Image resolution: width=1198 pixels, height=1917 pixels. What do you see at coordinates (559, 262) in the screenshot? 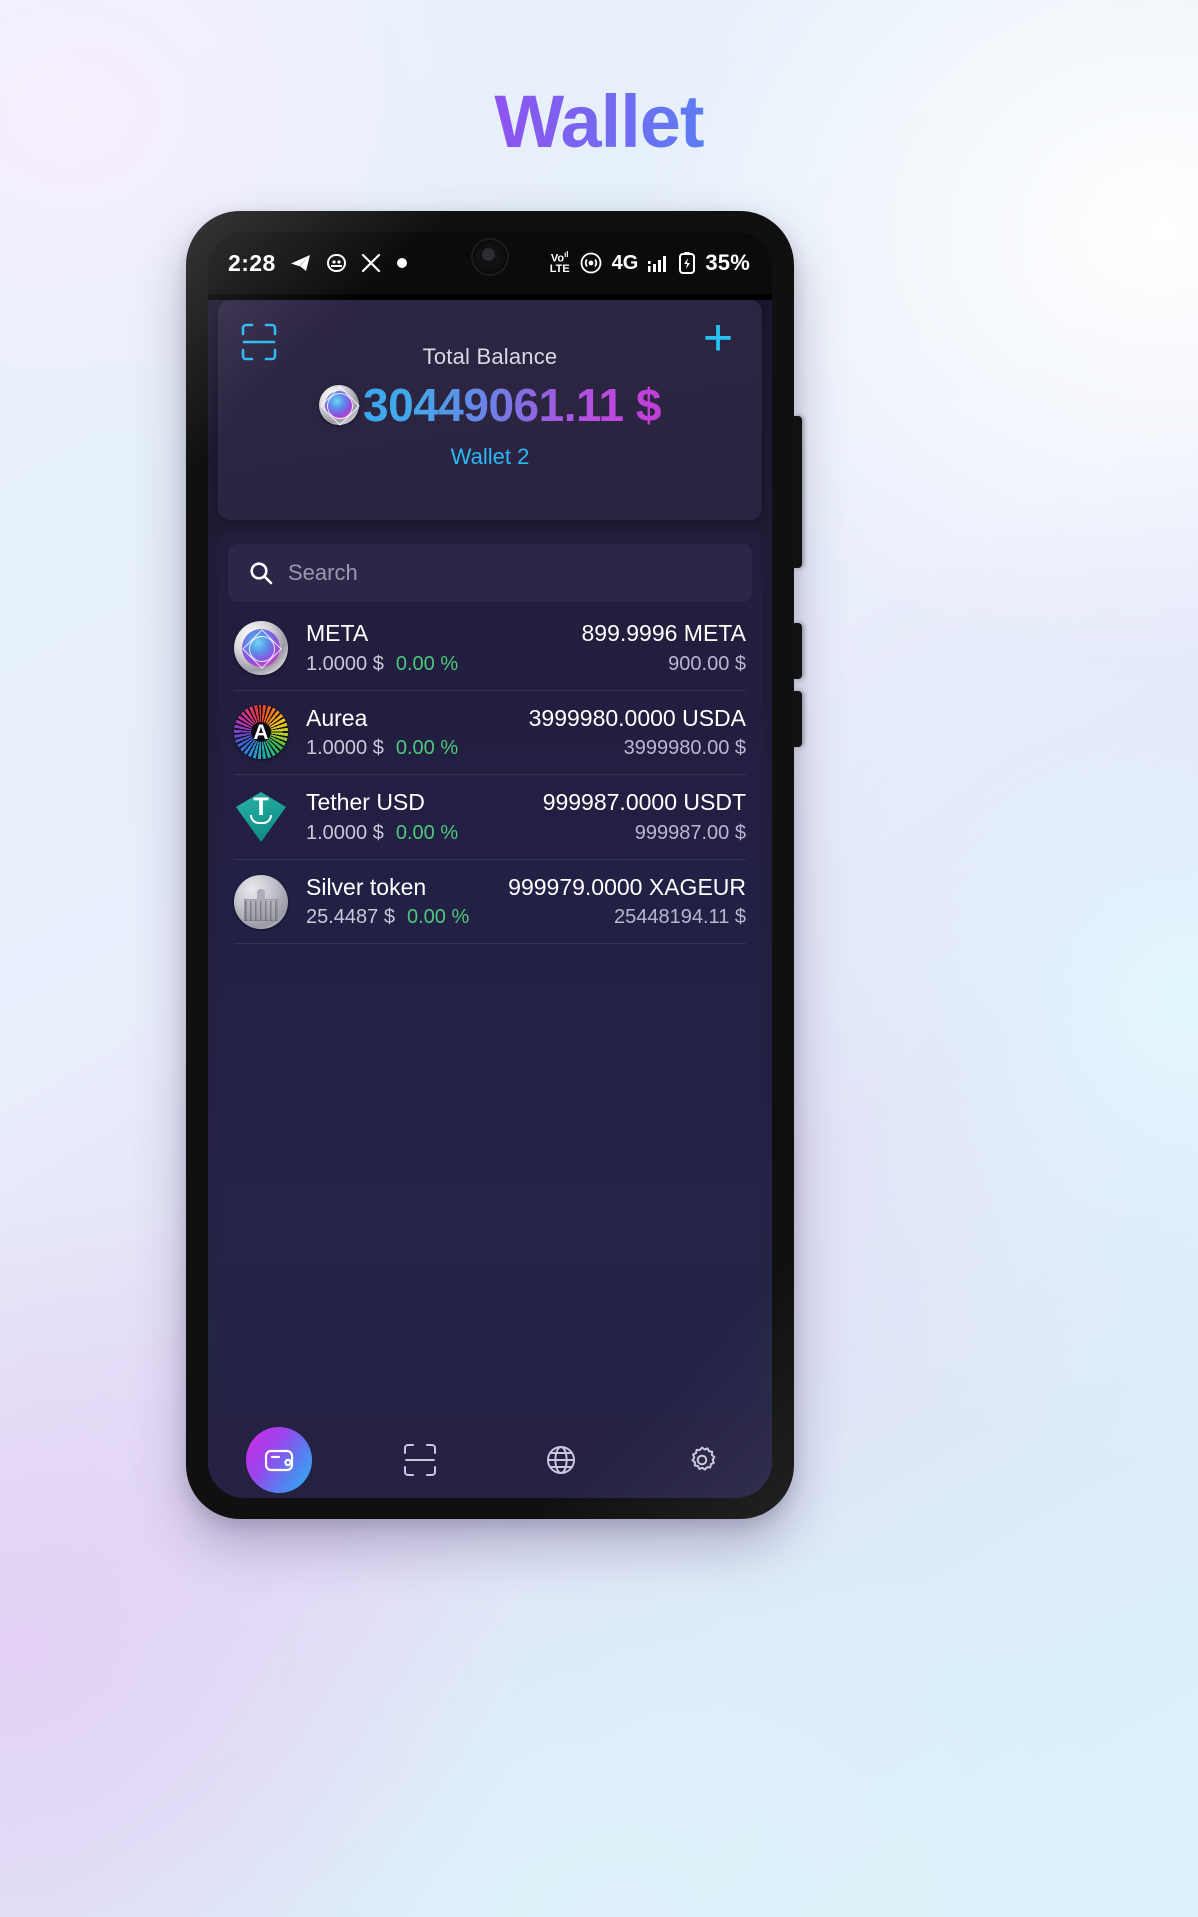
I see `volte-icon: Voıl LTE` at bounding box center [559, 262].